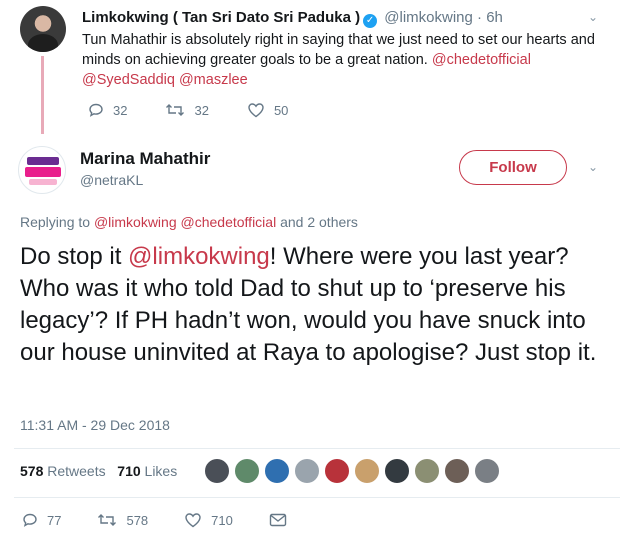 This screenshot has width=630, height=539. I want to click on retweet-count: 32, so click(201, 110).